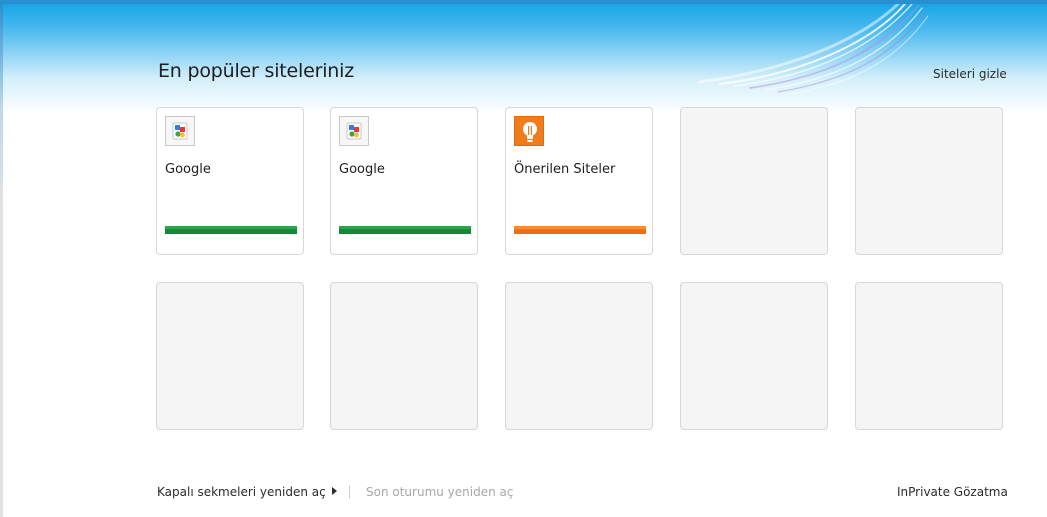 The image size is (1047, 517). Describe the element at coordinates (334, 491) in the screenshot. I see `menu-arrow-icon` at that location.